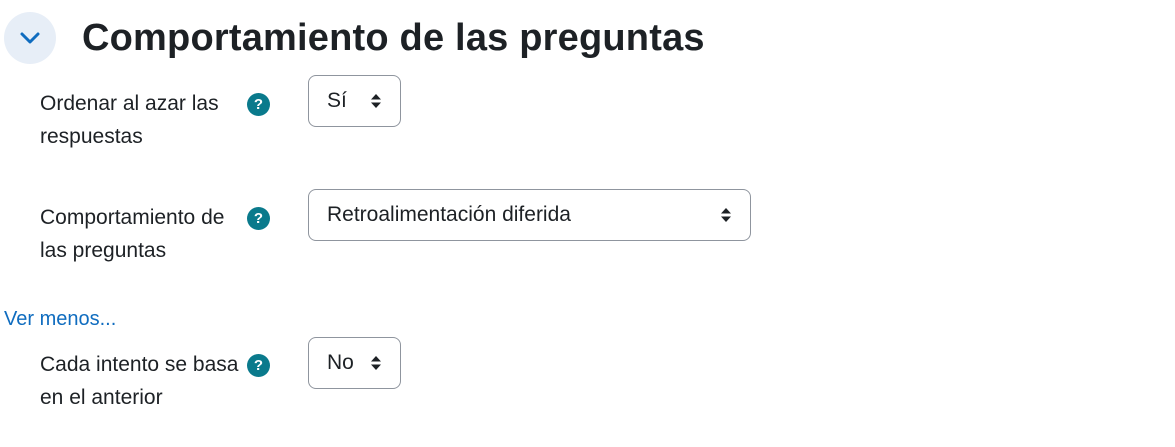 This screenshot has width=1175, height=447. I want to click on section-header: Comportamiento de las preguntas, so click(354, 38).